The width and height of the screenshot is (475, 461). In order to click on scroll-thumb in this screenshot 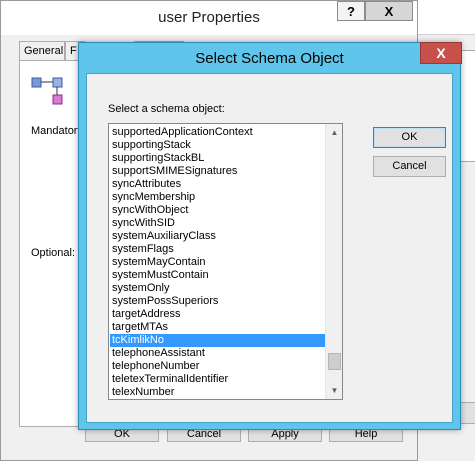, I will do `click(334, 361)`.